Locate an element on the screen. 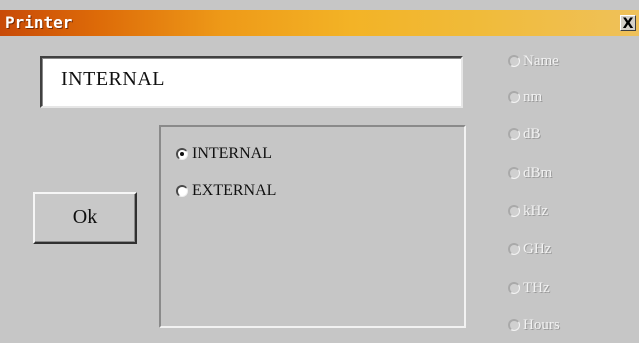  radio-external: EXTERNAL is located at coordinates (226, 191).